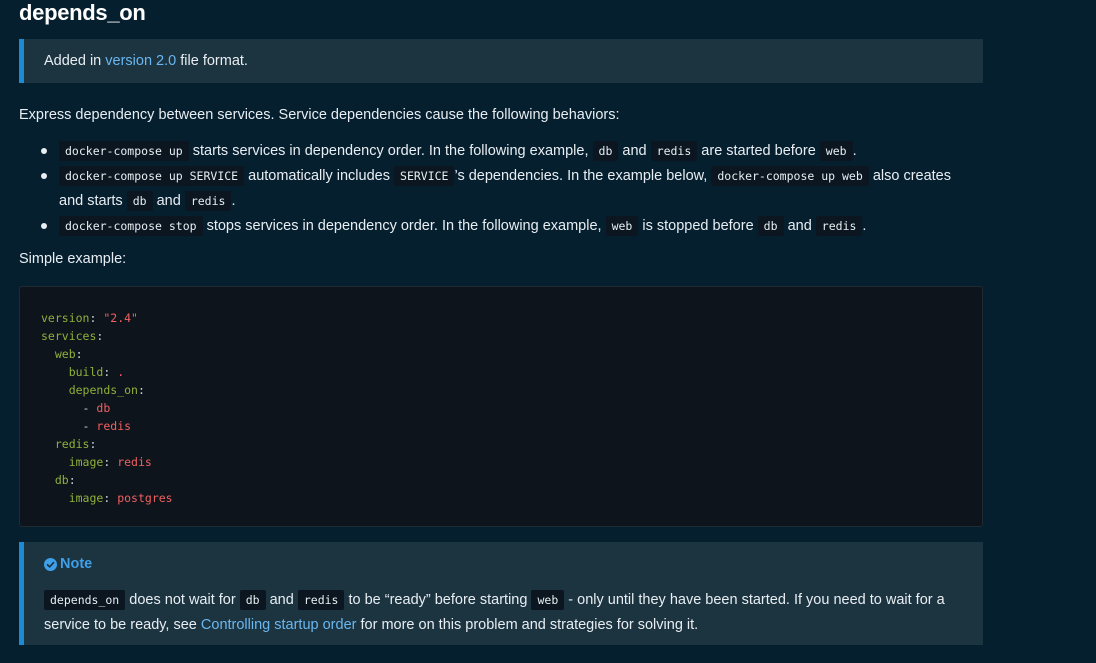 The image size is (1096, 663). Describe the element at coordinates (82, 12) in the screenshot. I see `section-heading: depends_on` at that location.